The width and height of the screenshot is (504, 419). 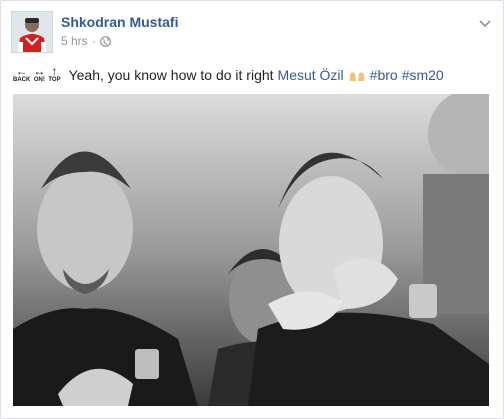 I want to click on post-body: Yeah, you know how to do it right, so click(x=171, y=74).